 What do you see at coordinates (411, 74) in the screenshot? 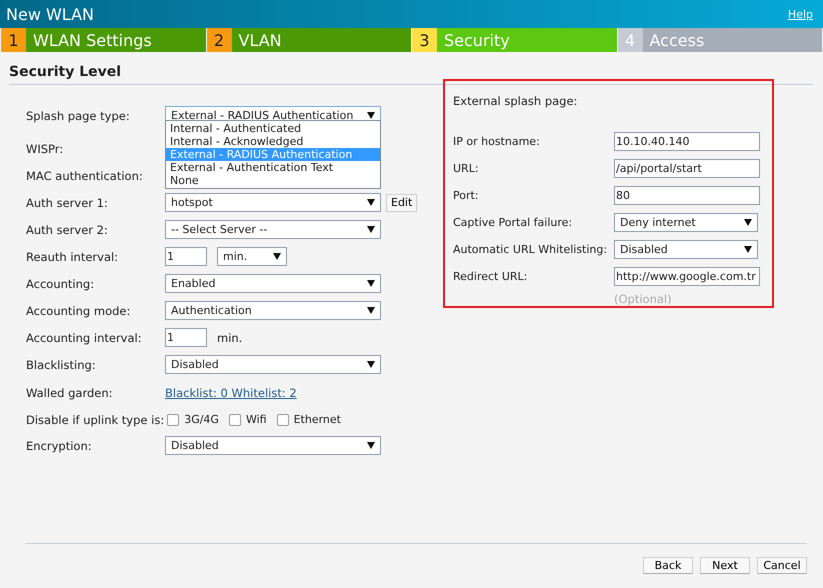
I see `section-title: Security Level` at bounding box center [411, 74].